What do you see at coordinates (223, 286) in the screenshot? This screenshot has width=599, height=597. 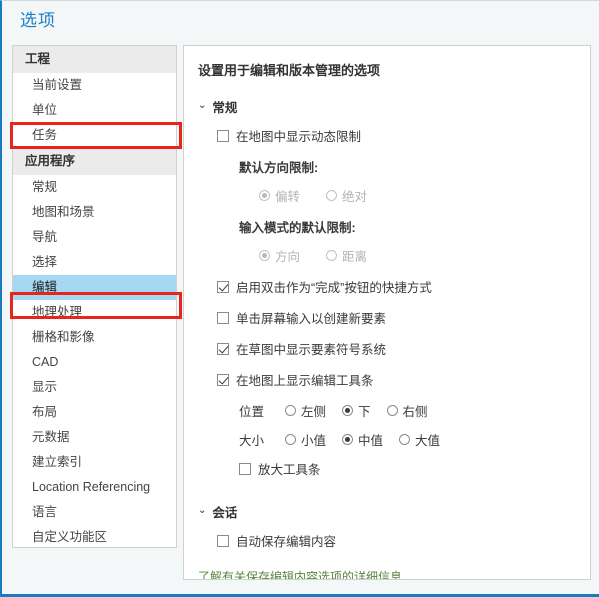 I see `checkbox-double-click-finish` at bounding box center [223, 286].